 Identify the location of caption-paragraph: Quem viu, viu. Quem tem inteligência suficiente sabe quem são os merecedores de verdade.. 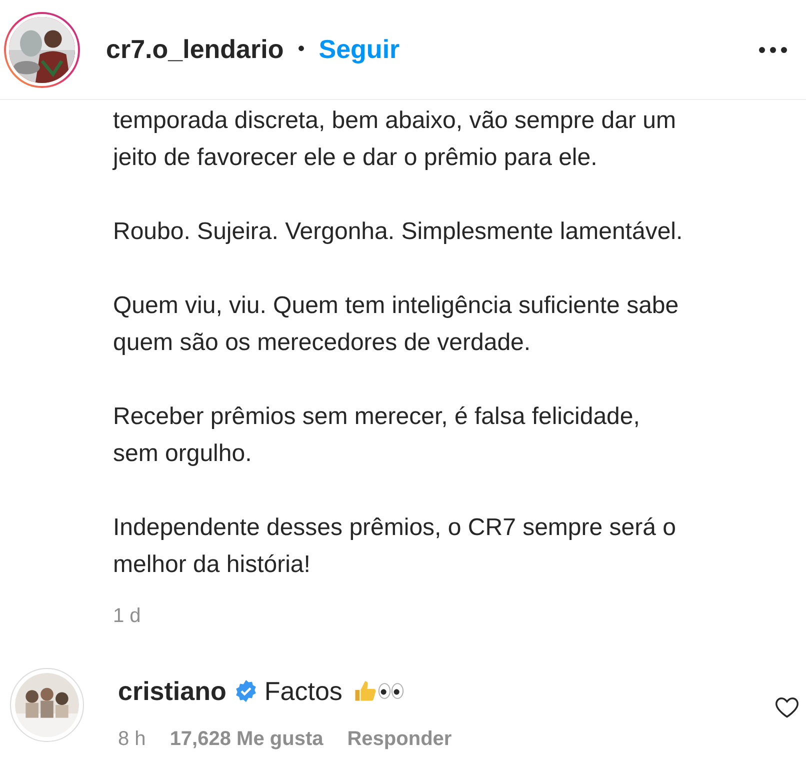
(396, 324).